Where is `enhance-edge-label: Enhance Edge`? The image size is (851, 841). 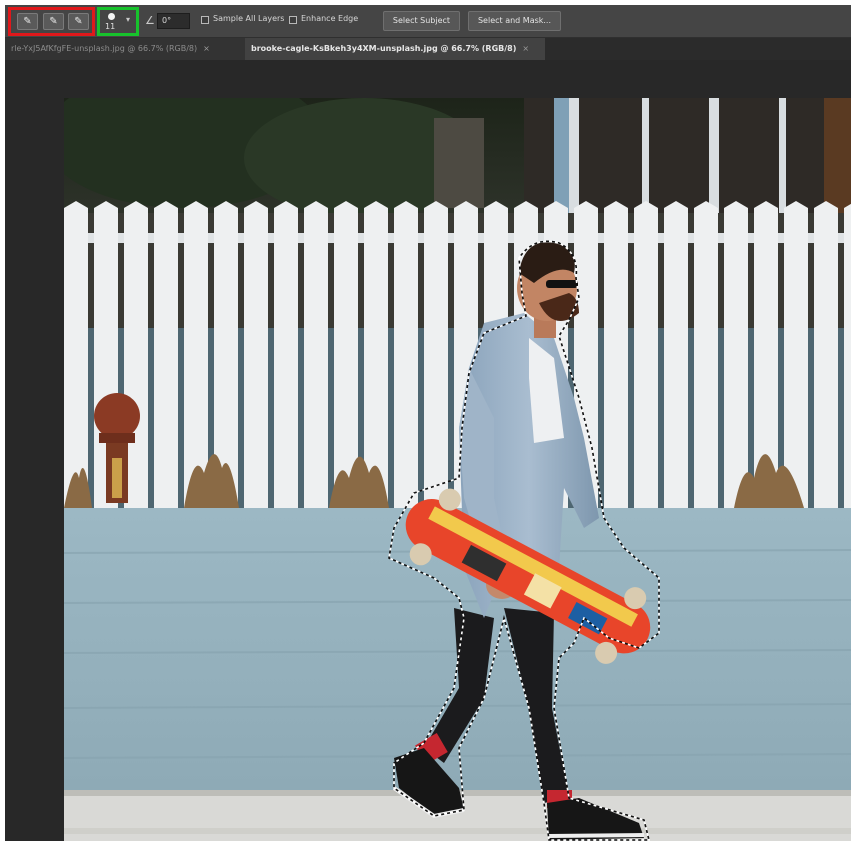 enhance-edge-label: Enhance Edge is located at coordinates (330, 18).